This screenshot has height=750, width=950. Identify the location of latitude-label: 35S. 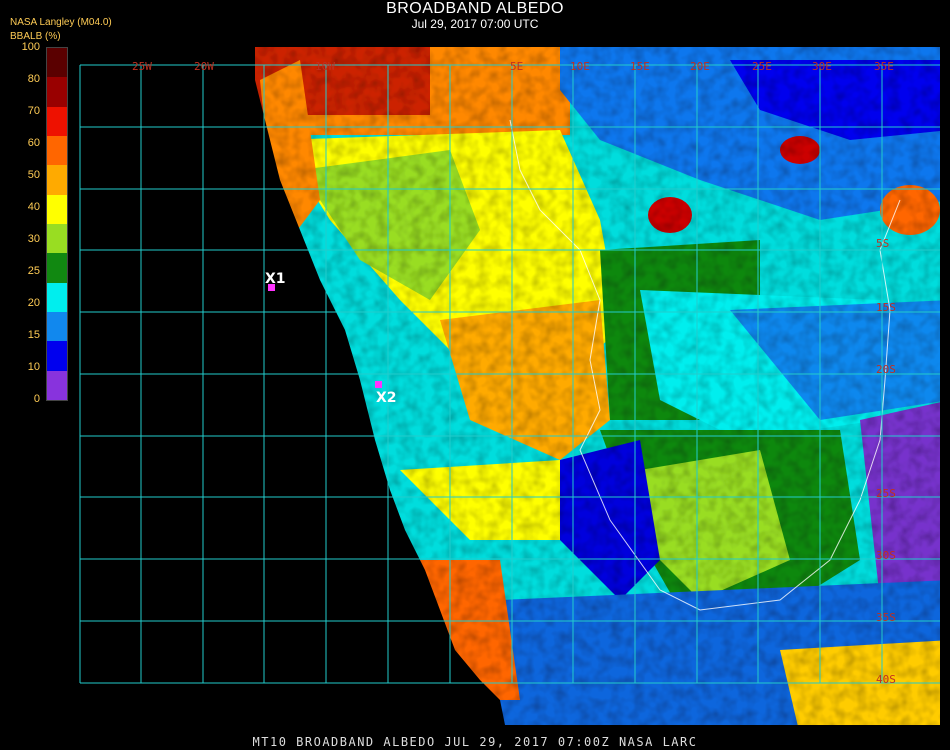
(886, 617).